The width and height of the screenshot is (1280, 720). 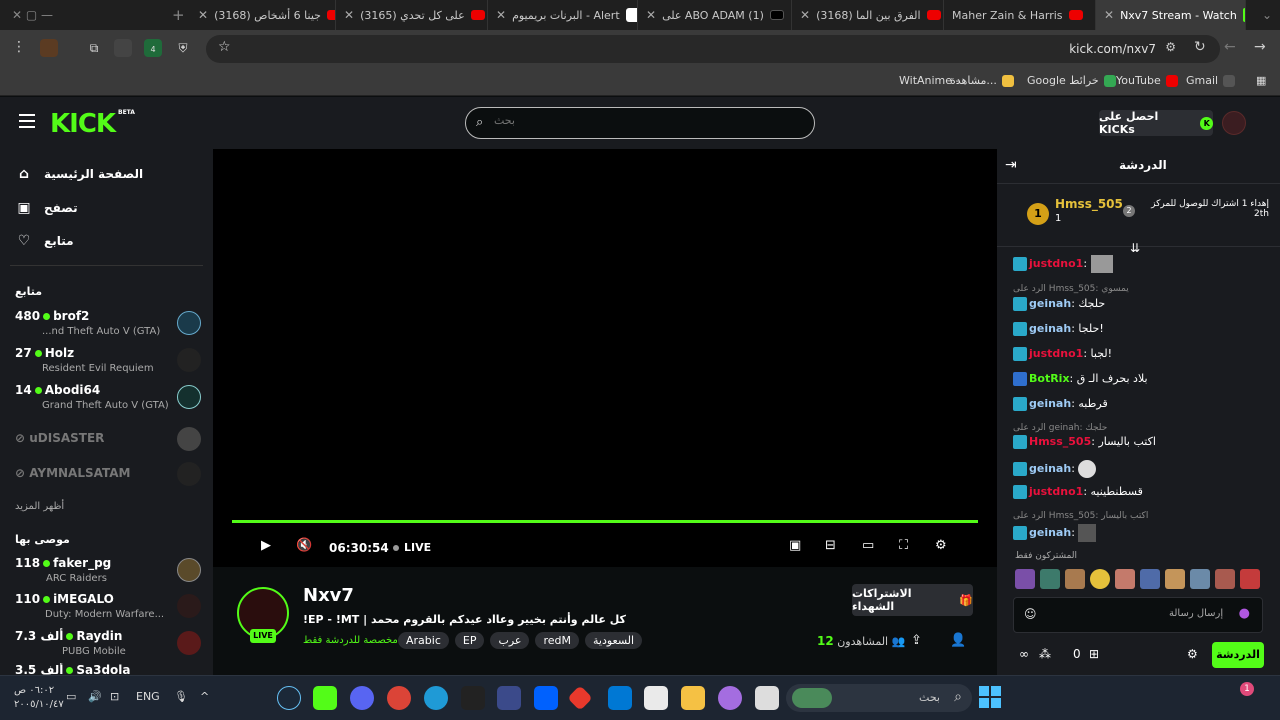 What do you see at coordinates (224, 47) in the screenshot?
I see `star-icon: ☆` at bounding box center [224, 47].